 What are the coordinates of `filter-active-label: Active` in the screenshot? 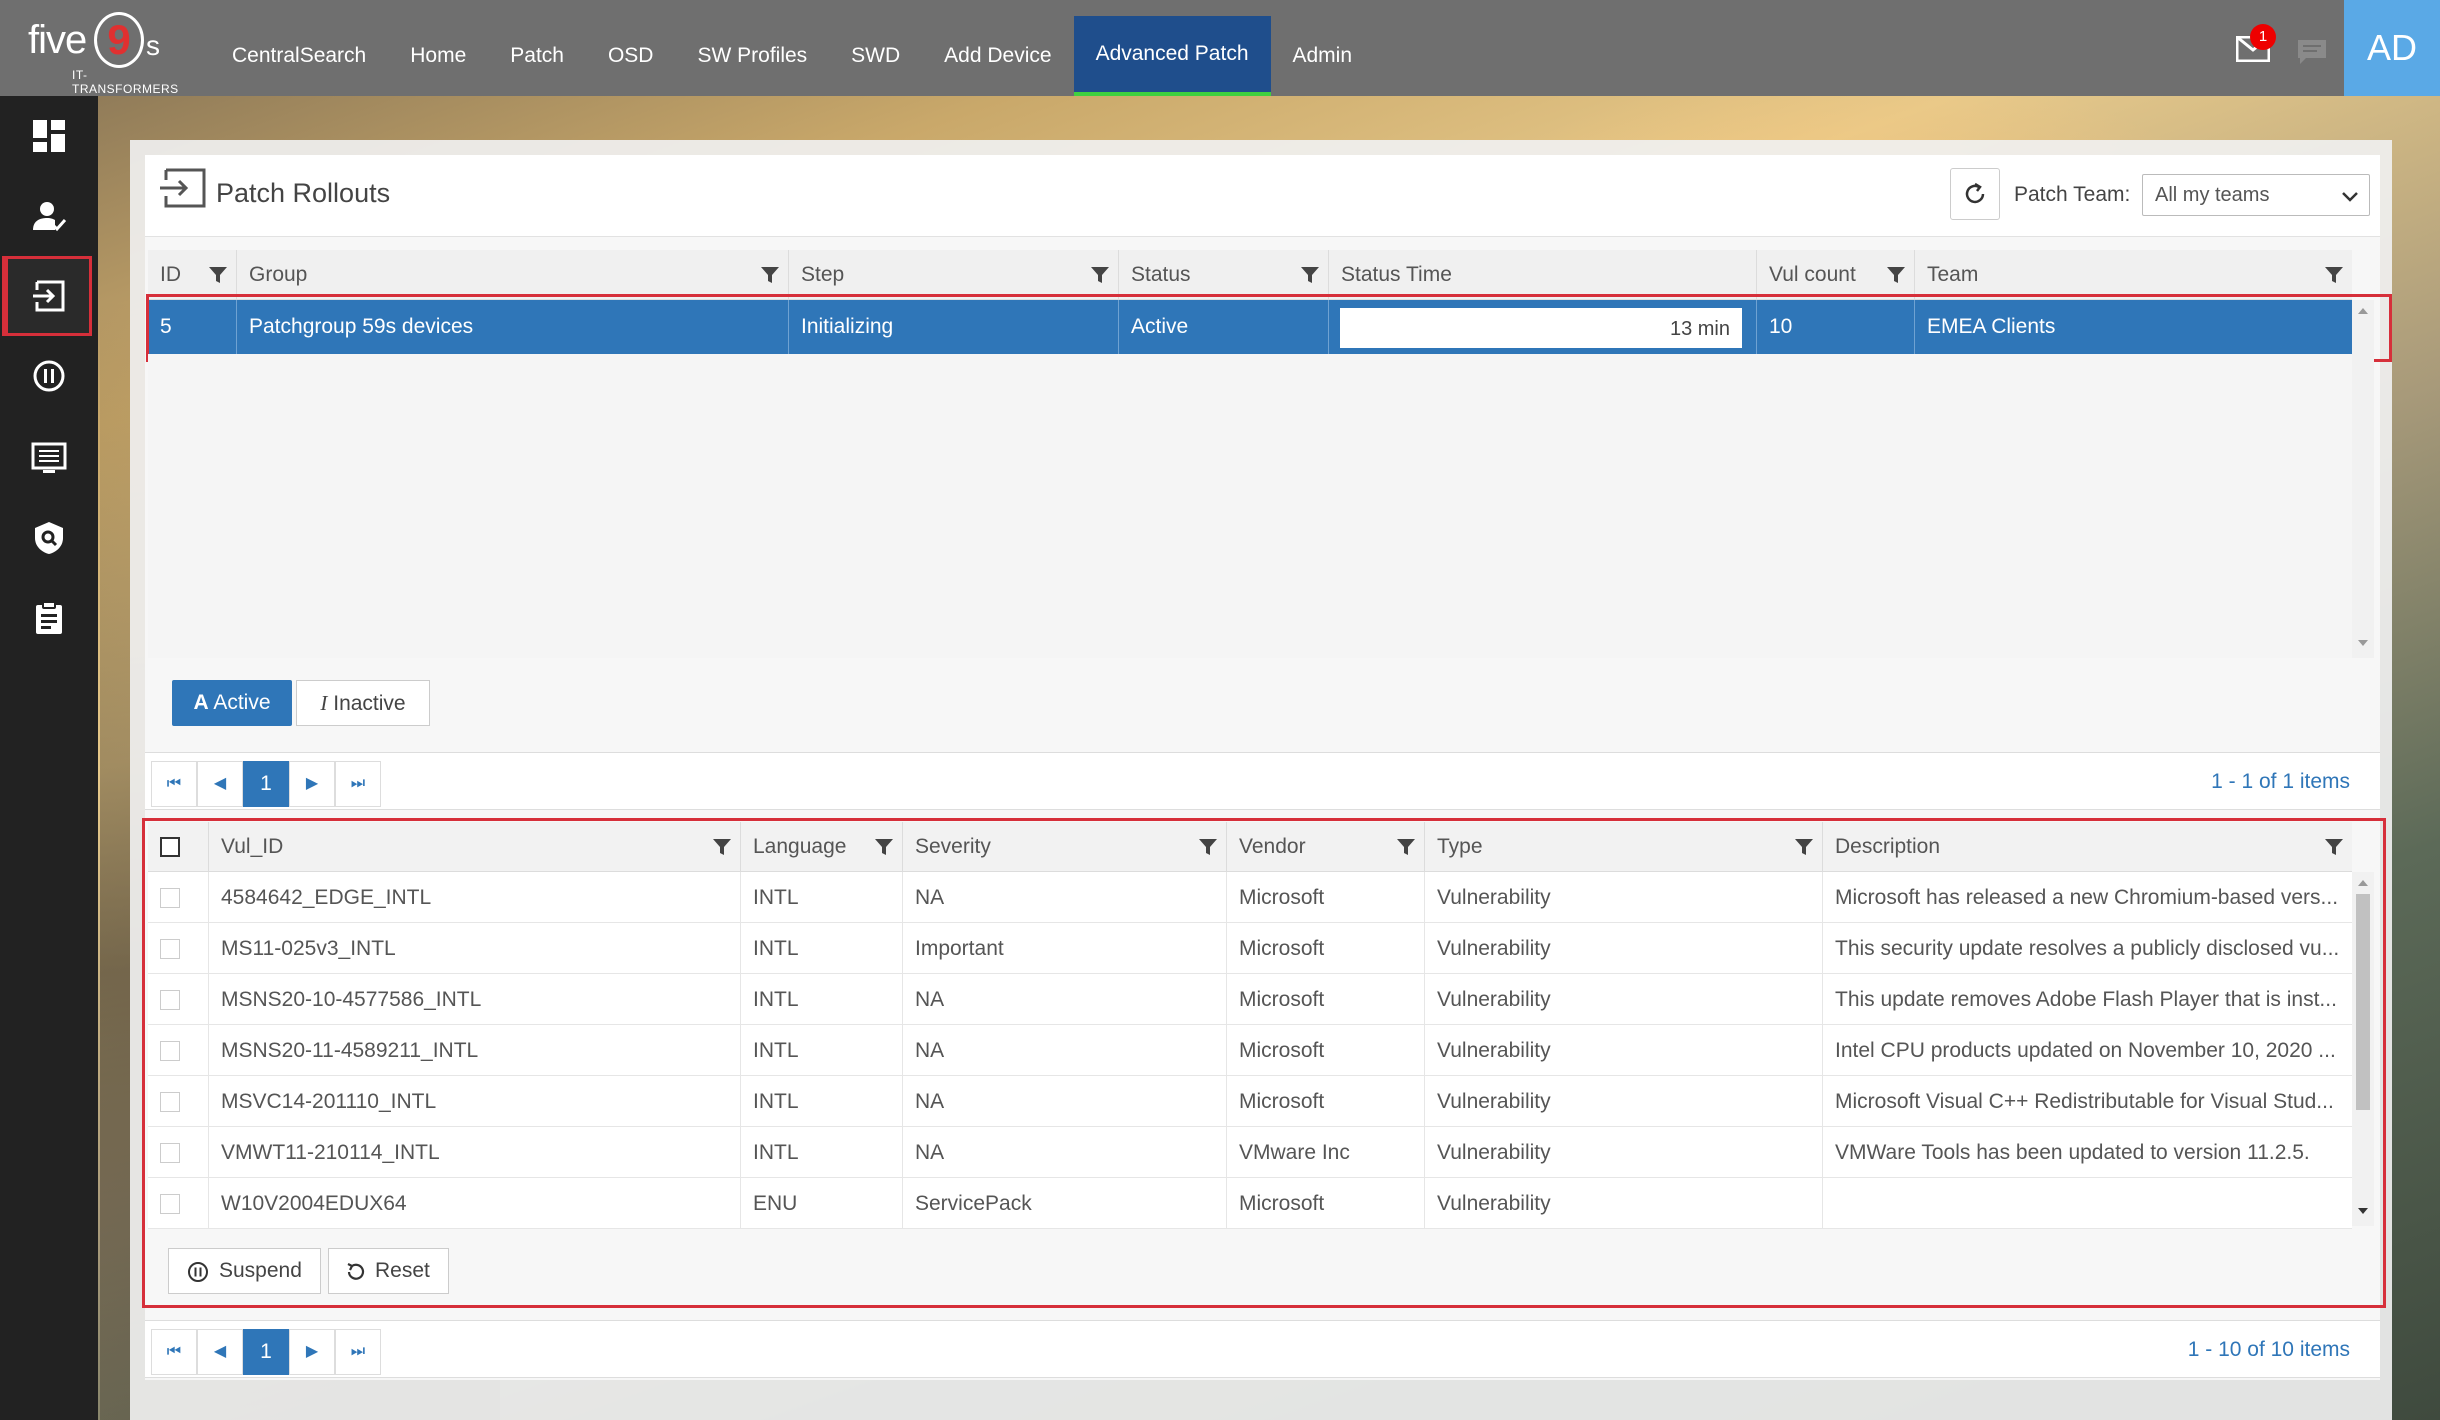 It's located at (242, 702).